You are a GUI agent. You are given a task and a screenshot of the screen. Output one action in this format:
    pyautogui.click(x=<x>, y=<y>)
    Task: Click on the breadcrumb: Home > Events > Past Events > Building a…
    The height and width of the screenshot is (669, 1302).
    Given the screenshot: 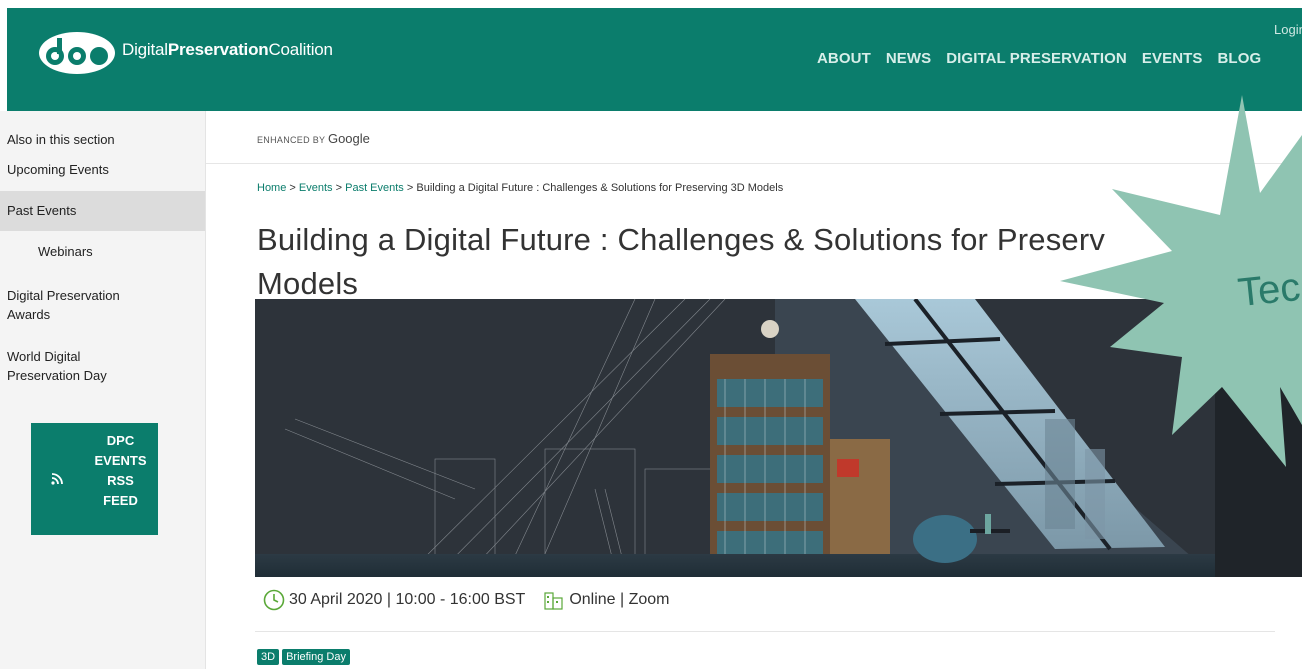 What is the action you would take?
    pyautogui.click(x=520, y=188)
    